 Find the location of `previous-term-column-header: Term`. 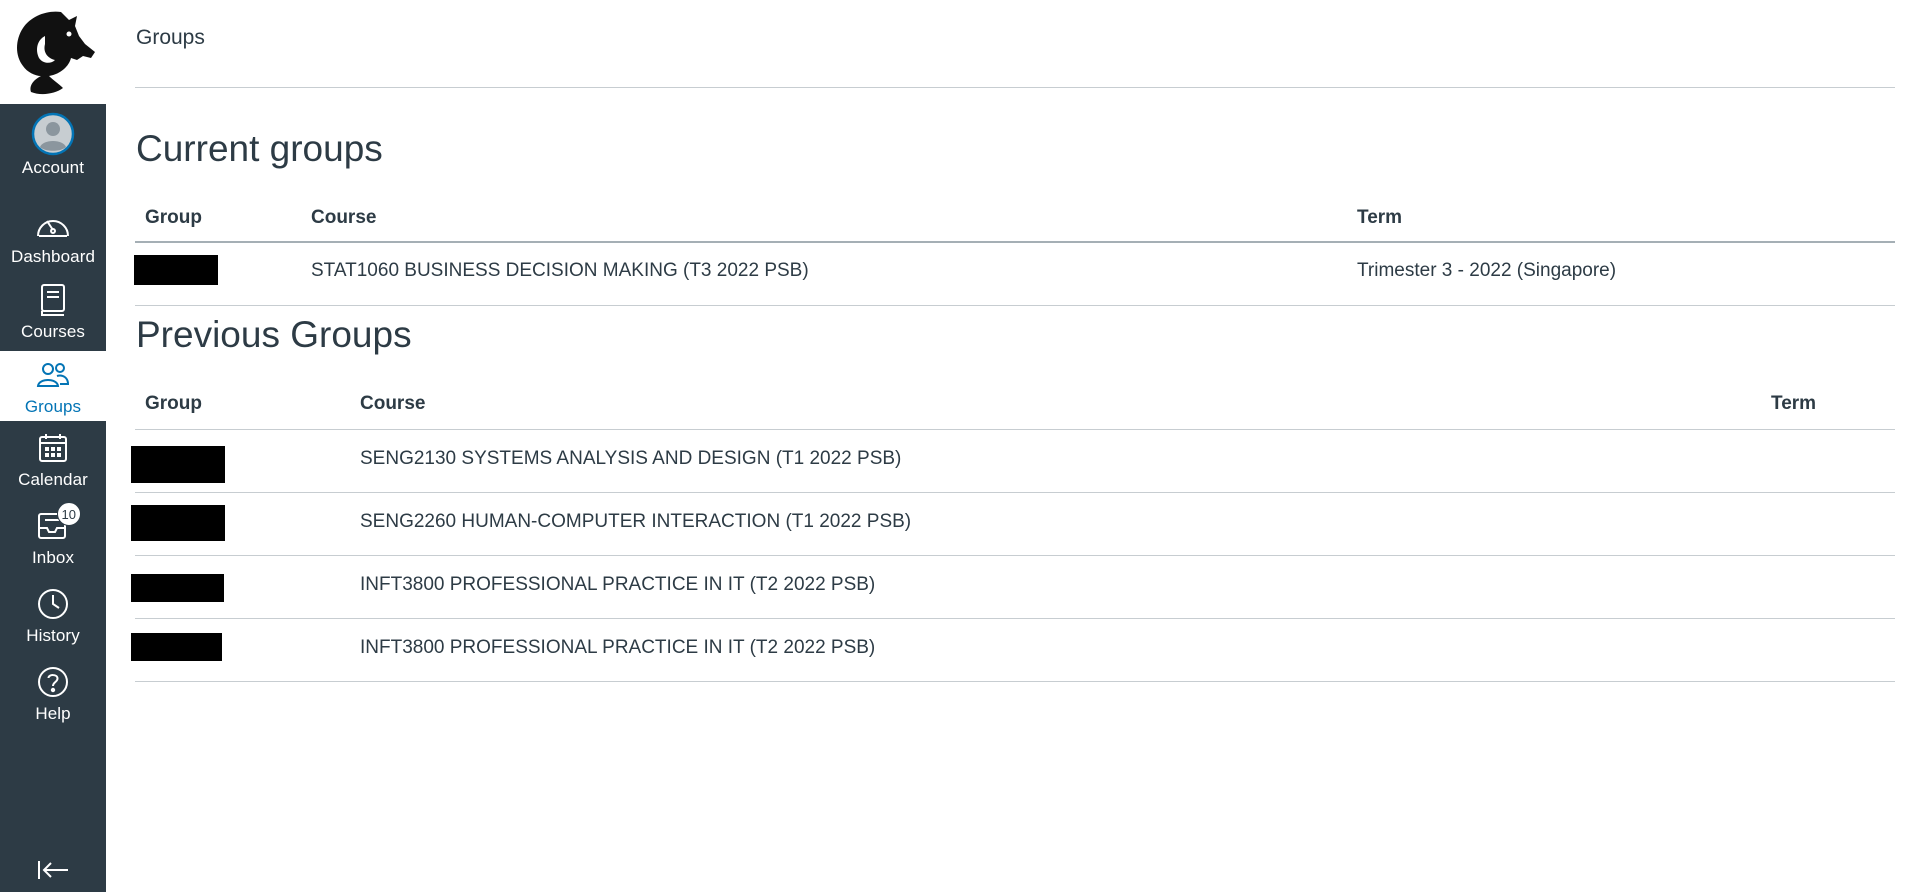

previous-term-column-header: Term is located at coordinates (1794, 403).